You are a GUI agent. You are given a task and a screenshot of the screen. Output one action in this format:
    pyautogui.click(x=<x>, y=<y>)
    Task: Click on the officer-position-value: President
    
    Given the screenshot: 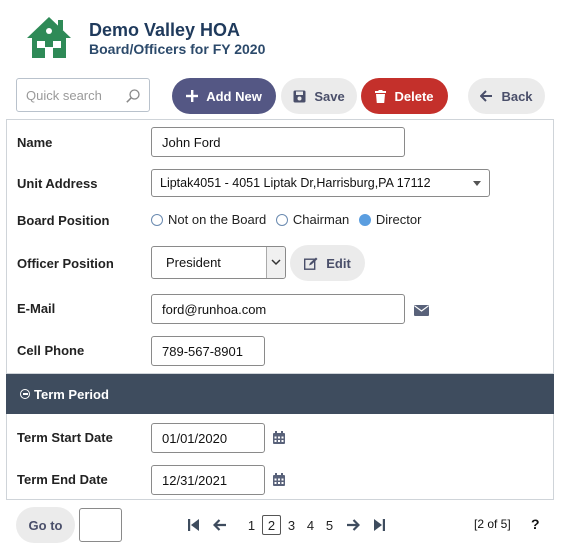 What is the action you would take?
    pyautogui.click(x=193, y=262)
    